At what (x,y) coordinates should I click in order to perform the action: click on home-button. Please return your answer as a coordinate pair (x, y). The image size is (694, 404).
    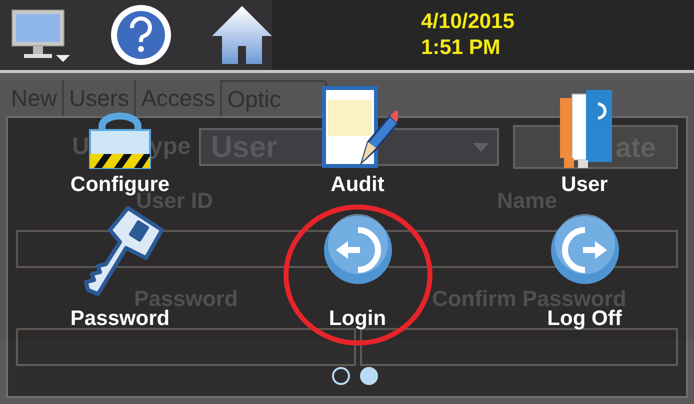
    Looking at the image, I should click on (242, 35).